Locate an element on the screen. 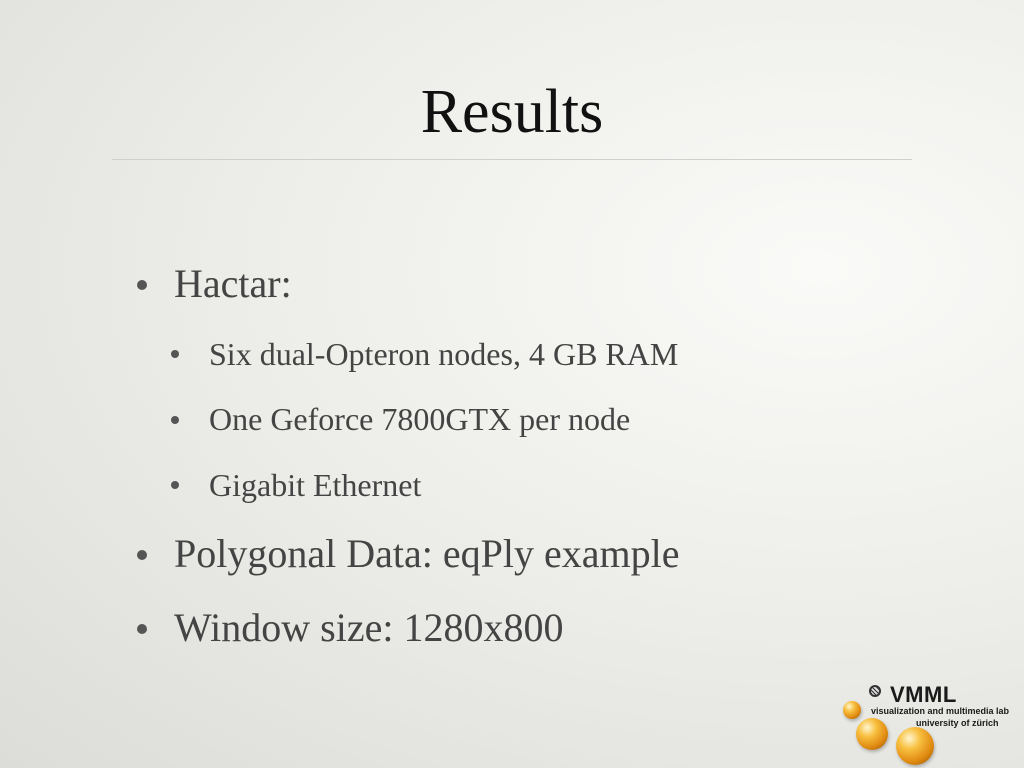 The height and width of the screenshot is (768, 1024). logo-sphere-large is located at coordinates (915, 746).